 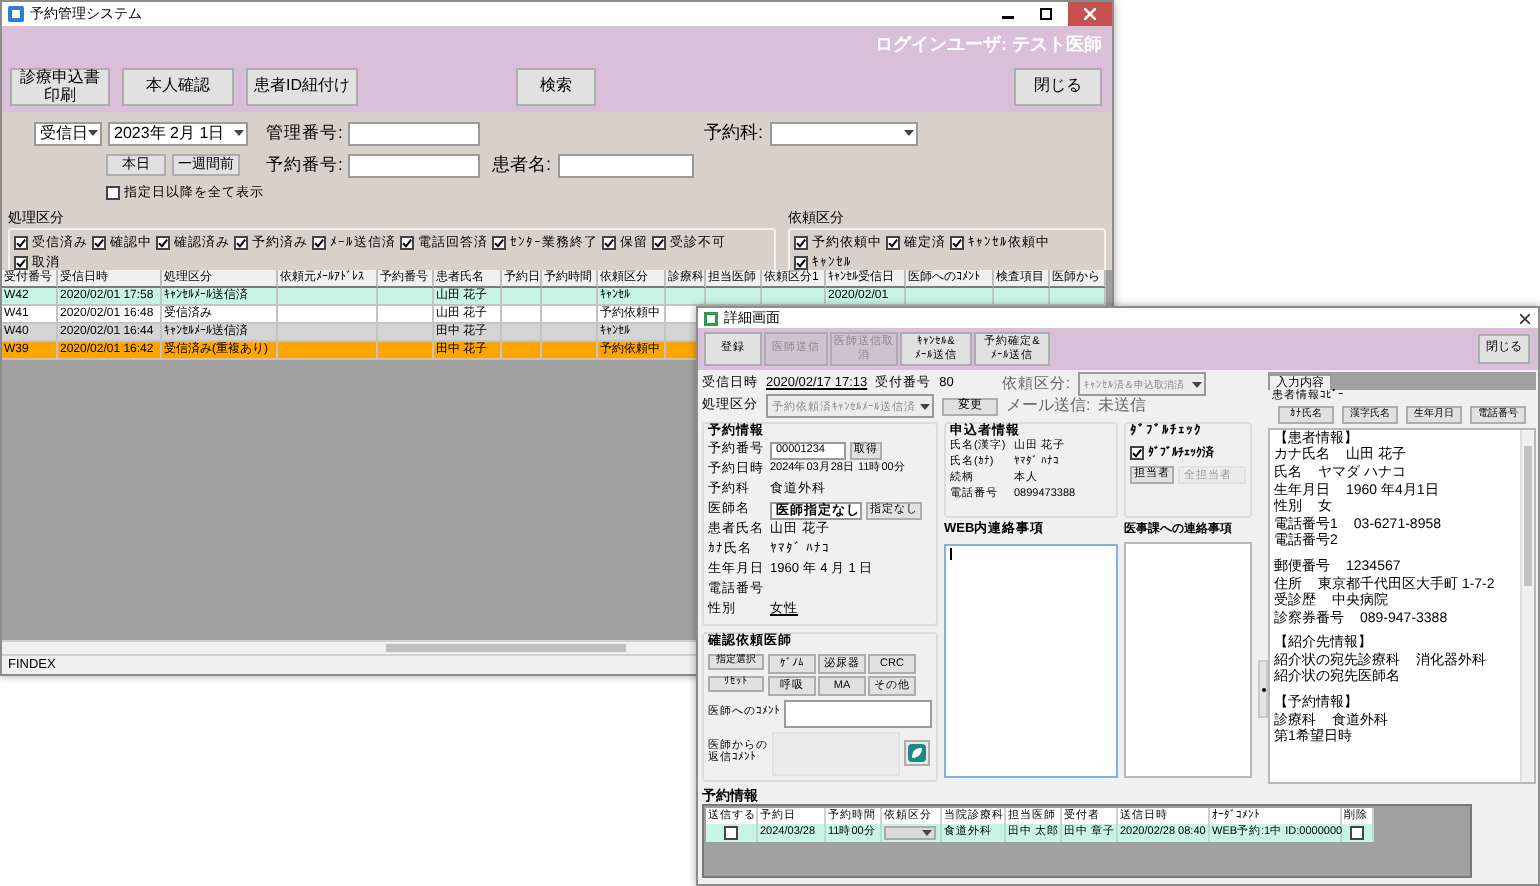 What do you see at coordinates (910, 833) in the screenshot?
I see `dropdown` at bounding box center [910, 833].